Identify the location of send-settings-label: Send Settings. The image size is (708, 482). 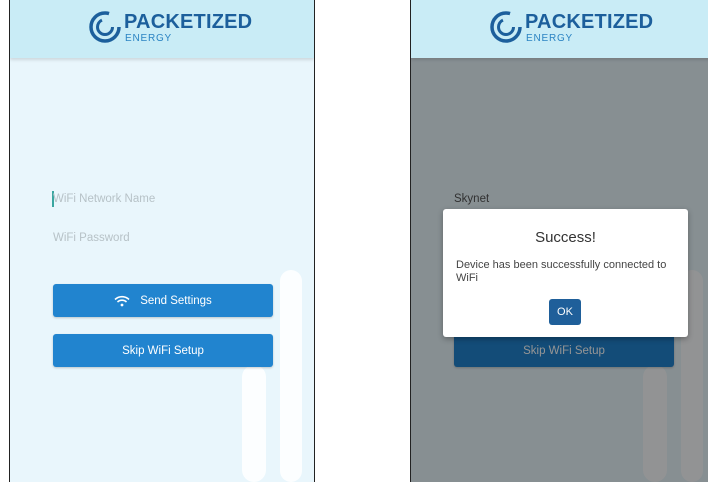
(176, 300).